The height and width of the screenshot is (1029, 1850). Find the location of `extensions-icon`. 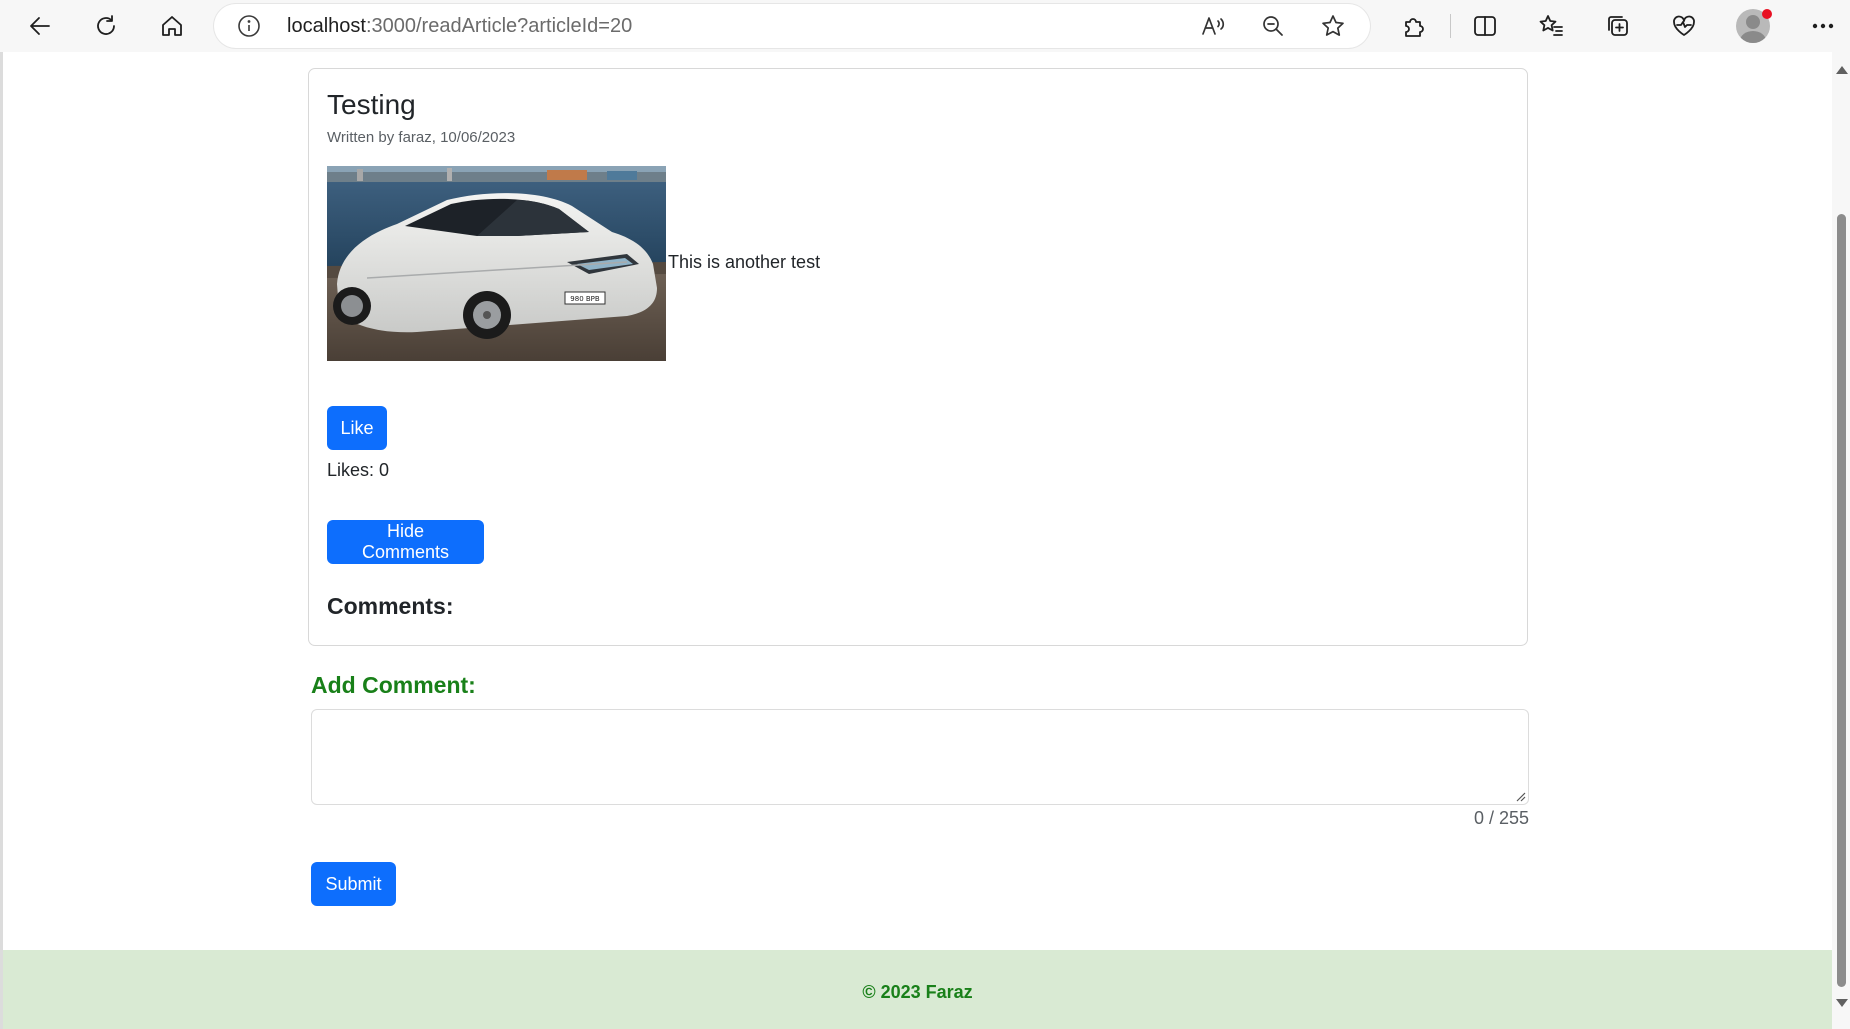

extensions-icon is located at coordinates (1413, 26).